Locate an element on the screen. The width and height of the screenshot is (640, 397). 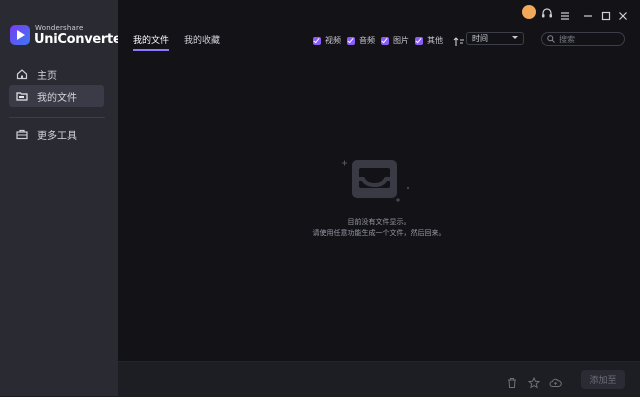
toolbox-icon is located at coordinates (22, 134).